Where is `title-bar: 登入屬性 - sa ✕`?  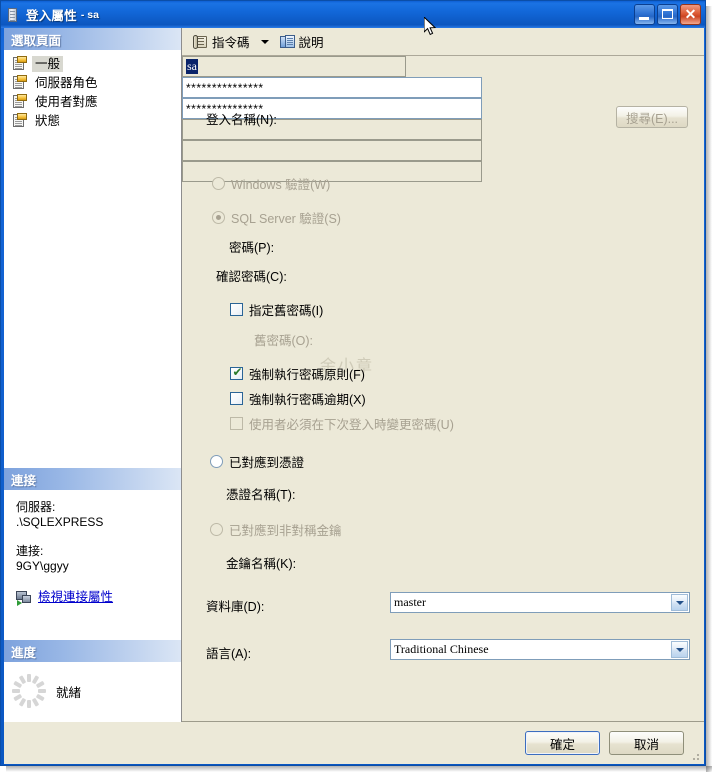 title-bar: 登入屬性 - sa ✕ is located at coordinates (353, 14).